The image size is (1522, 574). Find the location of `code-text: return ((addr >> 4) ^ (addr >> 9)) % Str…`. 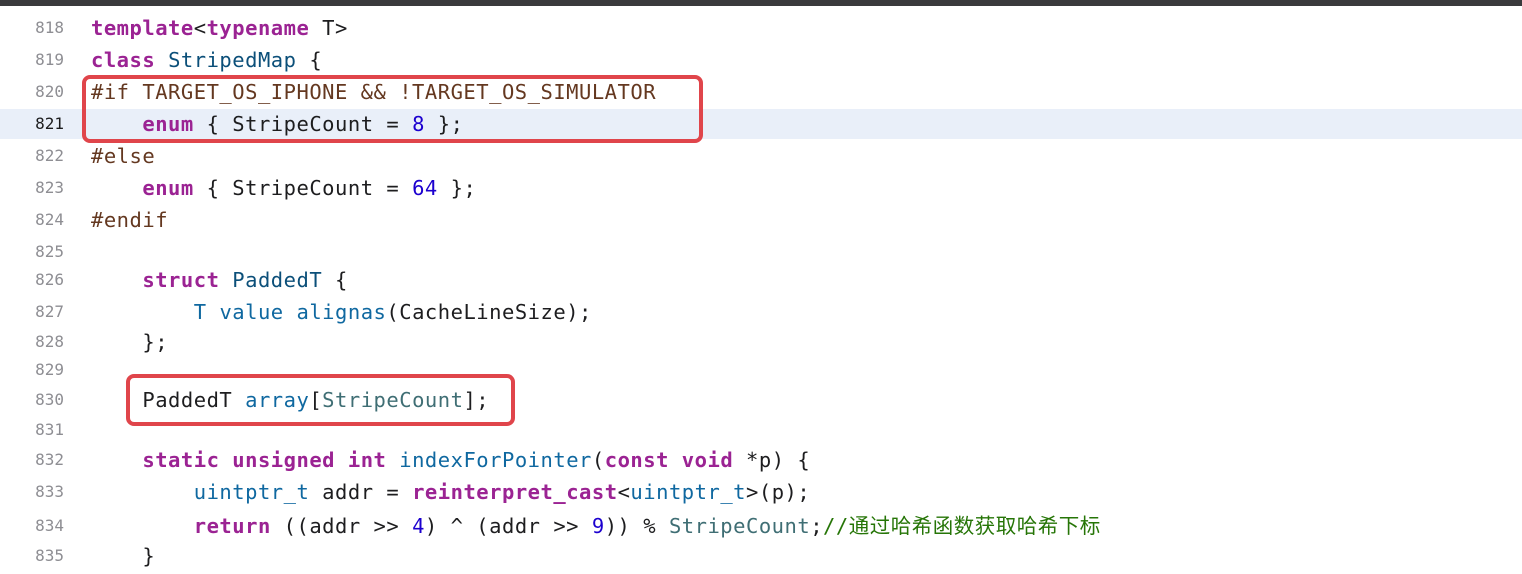

code-text: return ((addr >> 4) ^ (addr >> 9)) % Str… is located at coordinates (596, 526).